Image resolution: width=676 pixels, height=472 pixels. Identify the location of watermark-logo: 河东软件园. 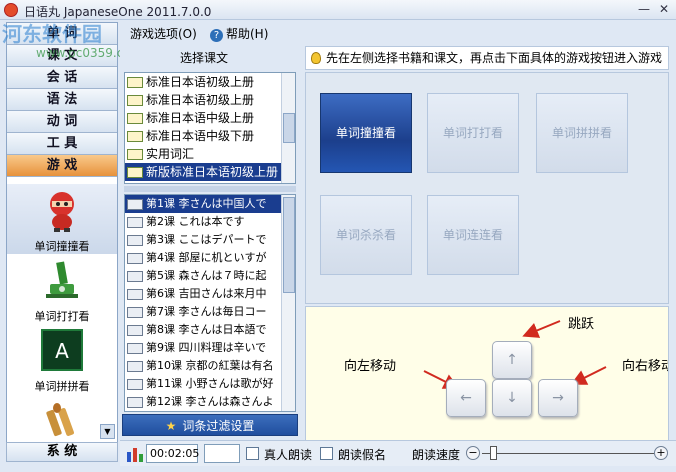
(52, 34).